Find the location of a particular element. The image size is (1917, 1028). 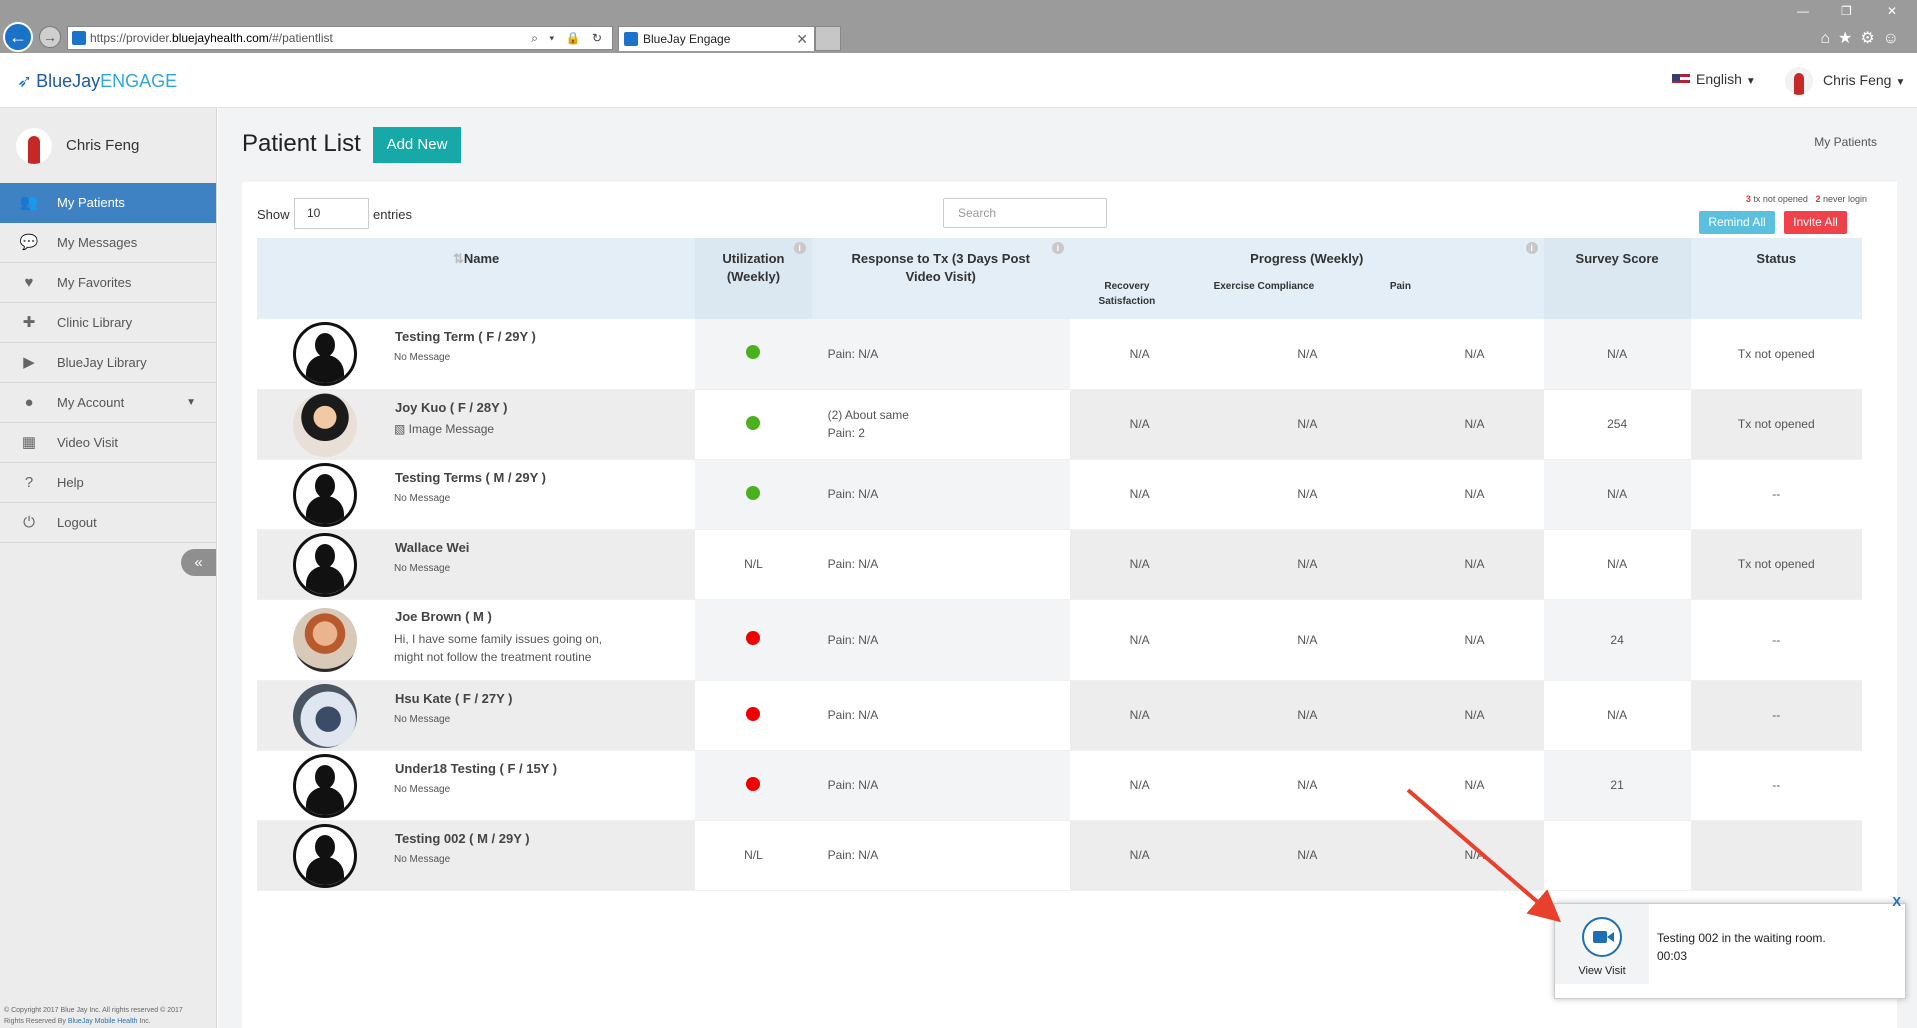

never-label: never login is located at coordinates (1844, 199).